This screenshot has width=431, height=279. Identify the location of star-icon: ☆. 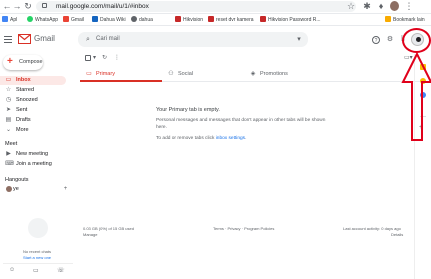
(8, 90).